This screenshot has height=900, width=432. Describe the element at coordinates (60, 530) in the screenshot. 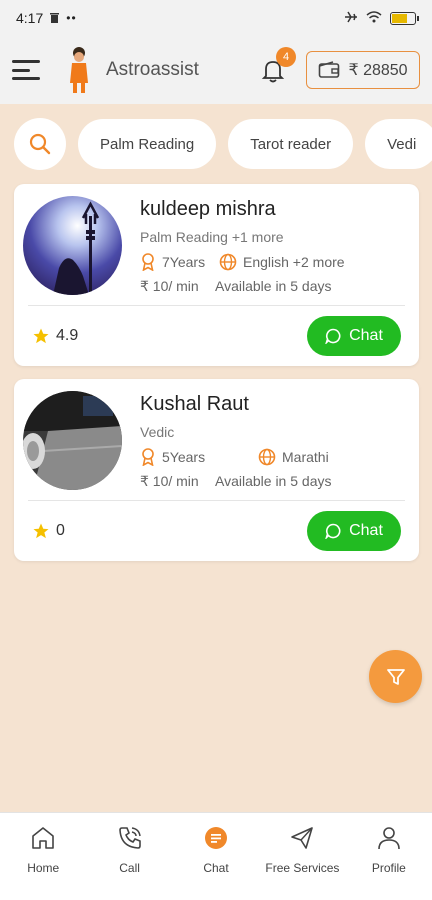

I see `rating-value: 0` at that location.